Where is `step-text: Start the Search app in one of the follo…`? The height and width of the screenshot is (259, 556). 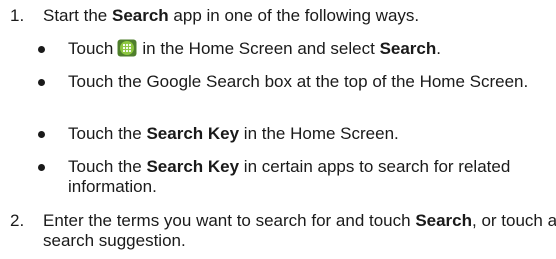
step-text: Start the Search app in one of the follo… is located at coordinates (299, 16).